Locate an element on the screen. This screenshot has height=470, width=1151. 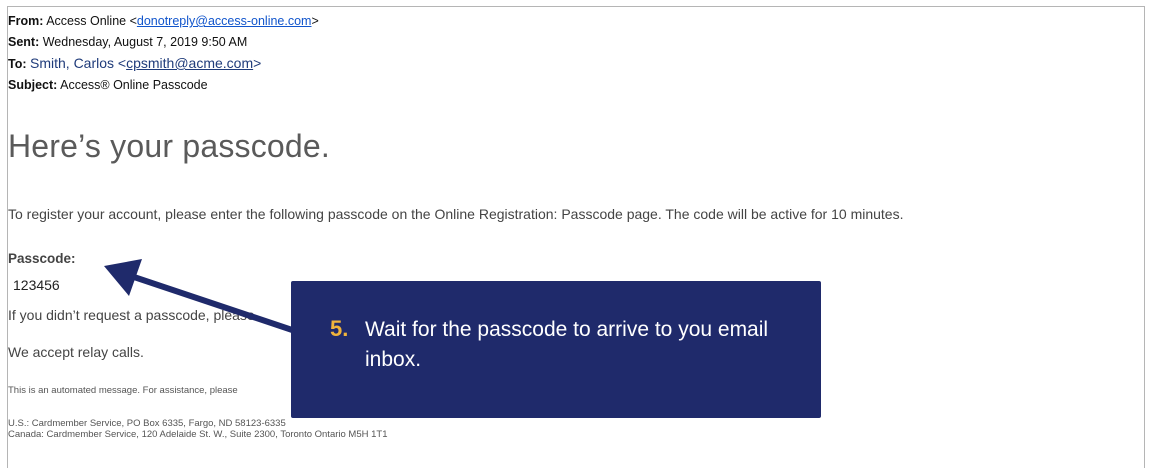
to-row: To: Smith, Carlos <cpsmith@acme.com> is located at coordinates (163, 64).